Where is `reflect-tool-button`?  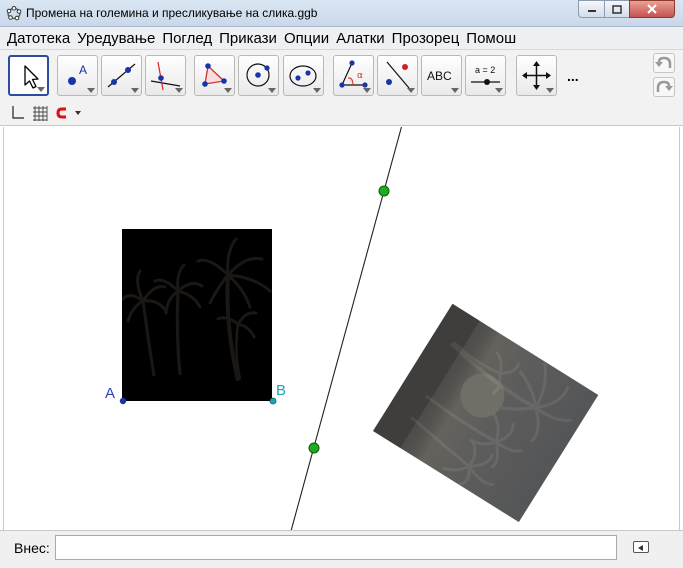
reflect-tool-button is located at coordinates (397, 75).